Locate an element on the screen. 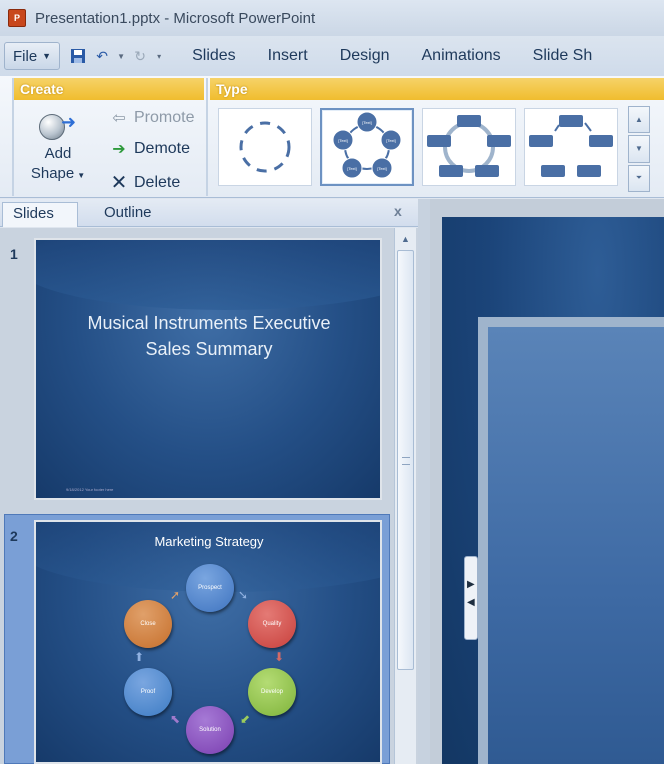 The image size is (664, 764). cycle-node-proof: Proof is located at coordinates (148, 692).